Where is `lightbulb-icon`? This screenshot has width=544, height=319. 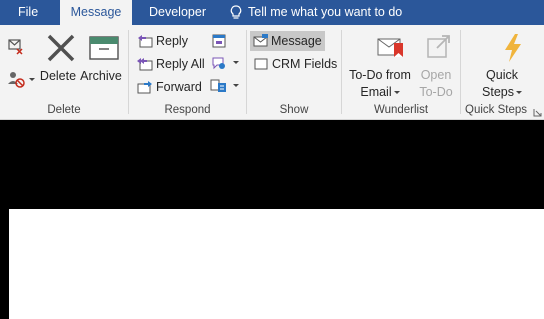 lightbulb-icon is located at coordinates (236, 12).